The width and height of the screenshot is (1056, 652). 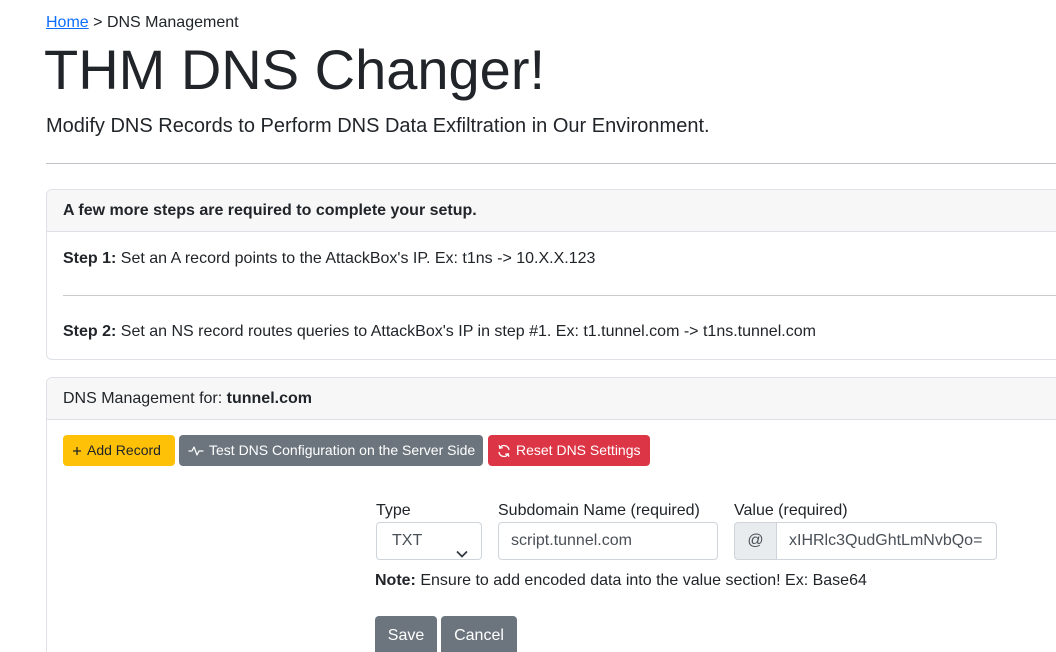 I want to click on subdomain-label: Subdomain Name (required), so click(x=599, y=510).